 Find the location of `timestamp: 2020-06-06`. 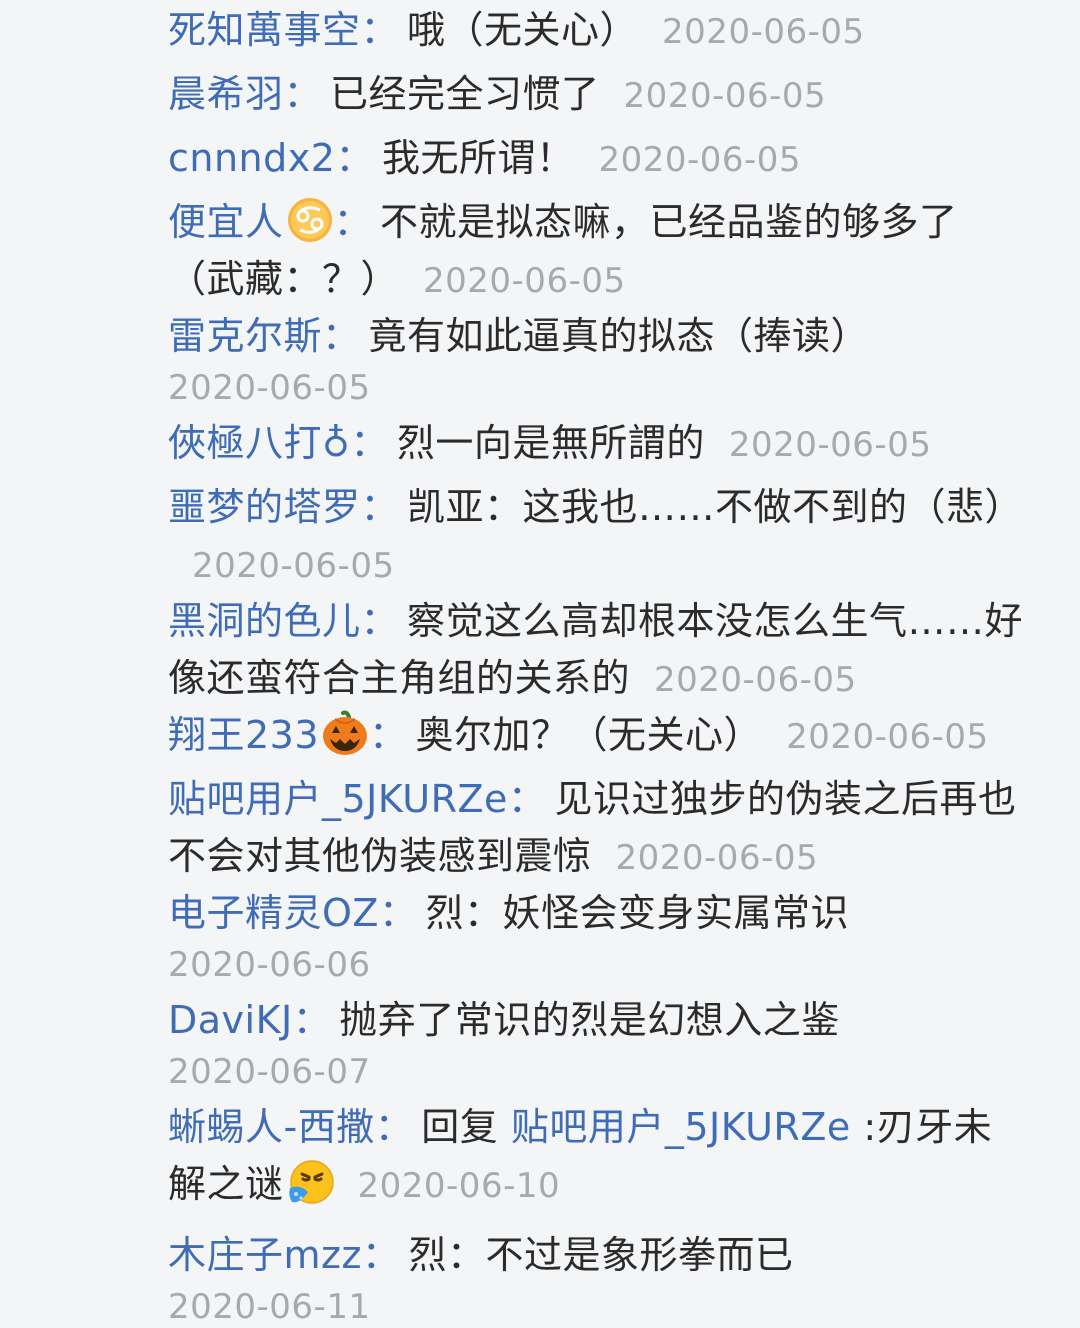

timestamp: 2020-06-06 is located at coordinates (269, 965).